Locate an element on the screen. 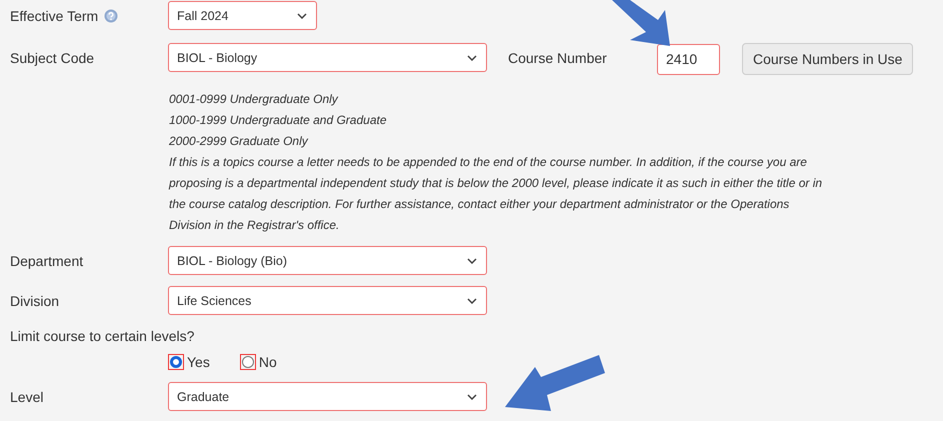 This screenshot has width=943, height=421. subject-select: BIOL - Biology is located at coordinates (327, 57).